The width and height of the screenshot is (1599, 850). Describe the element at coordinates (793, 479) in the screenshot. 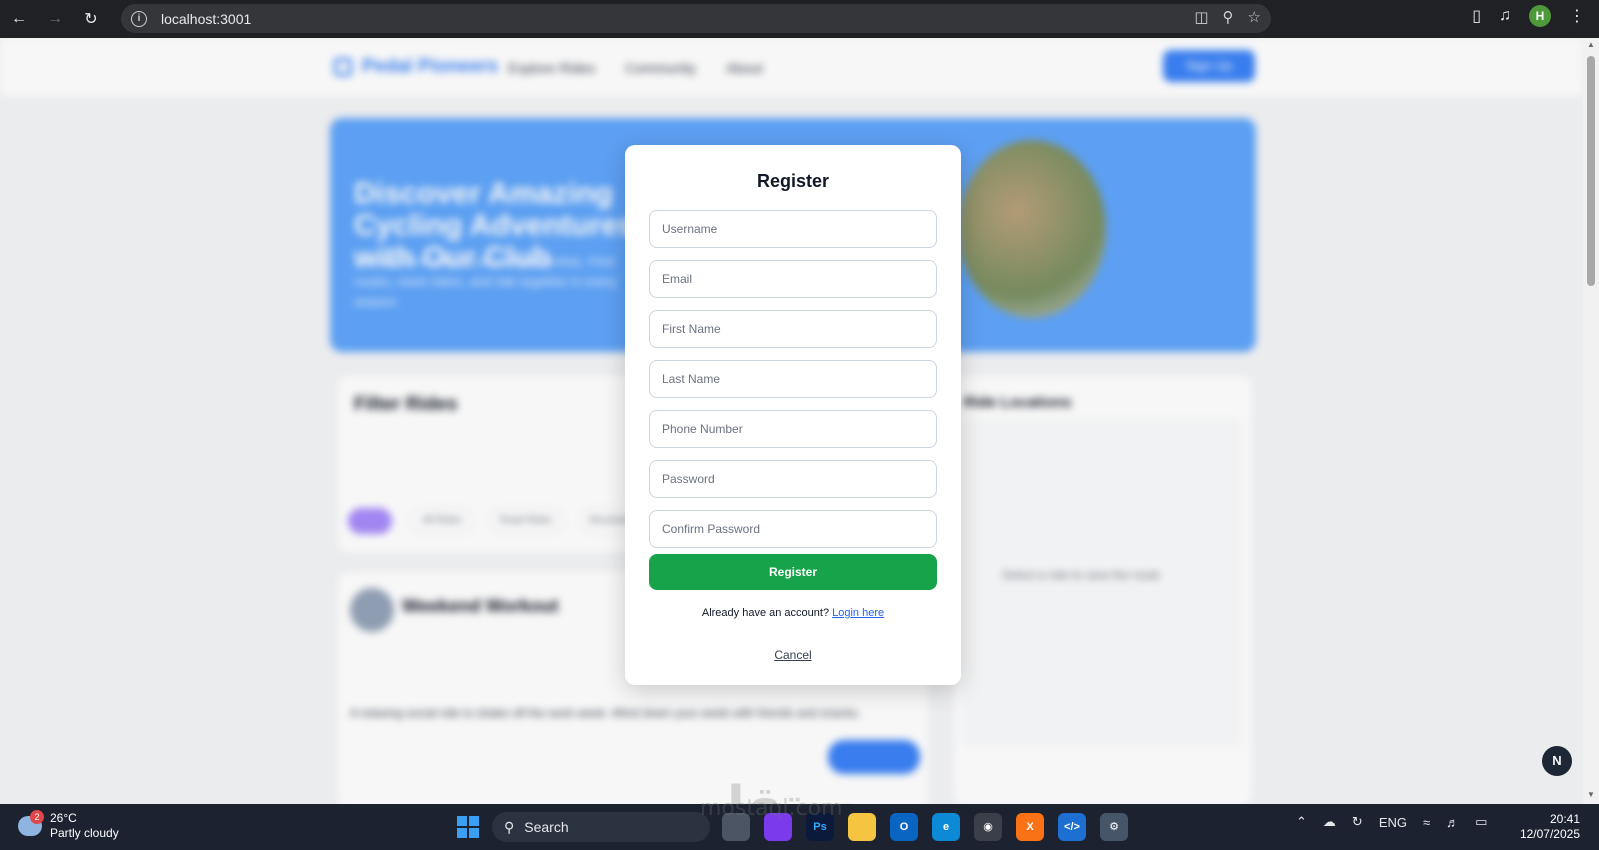

I see `password-input` at that location.